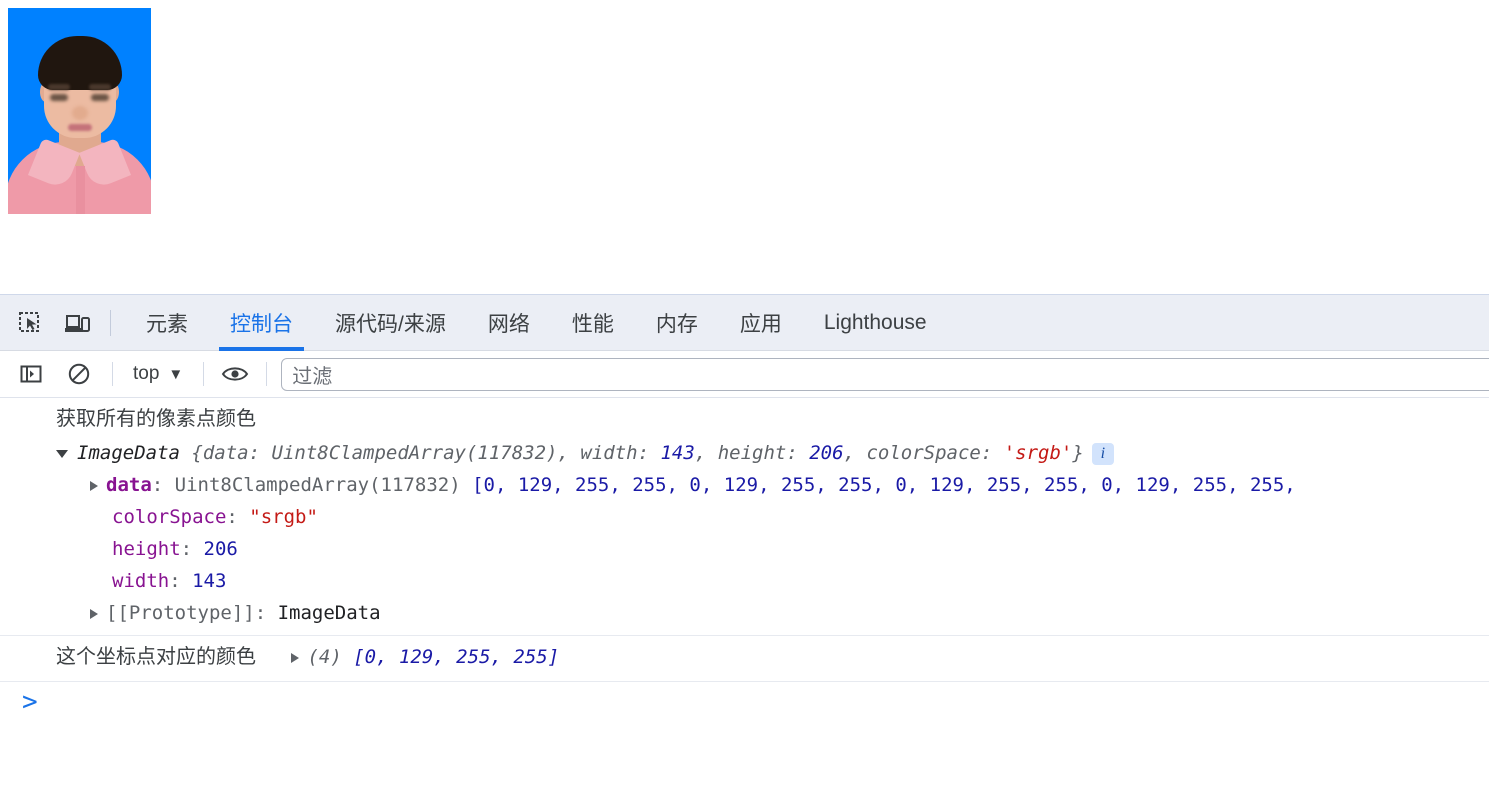 Image resolution: width=1489 pixels, height=797 pixels. Describe the element at coordinates (180, 613) in the screenshot. I see `property-key: [[Prototype]]` at that location.